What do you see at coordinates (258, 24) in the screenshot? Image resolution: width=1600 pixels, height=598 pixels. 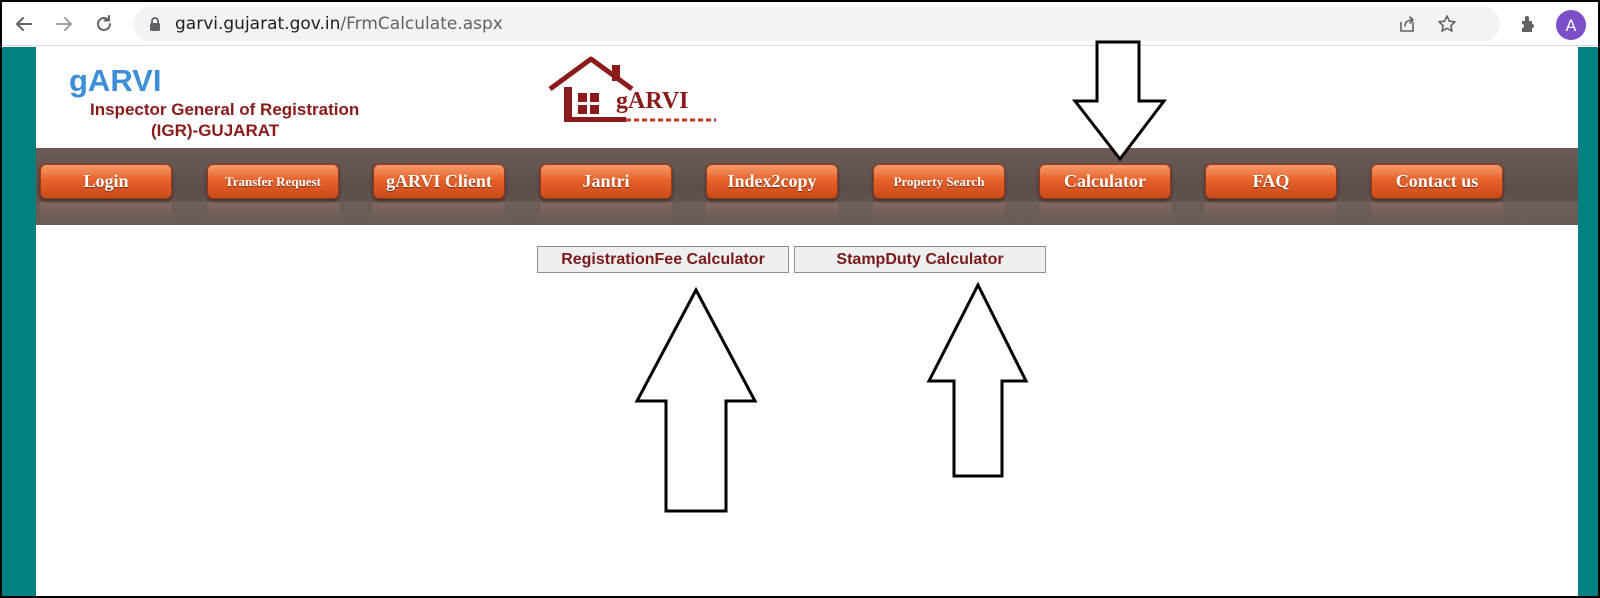 I see `url-host: garvi.gujarat.gov.in` at bounding box center [258, 24].